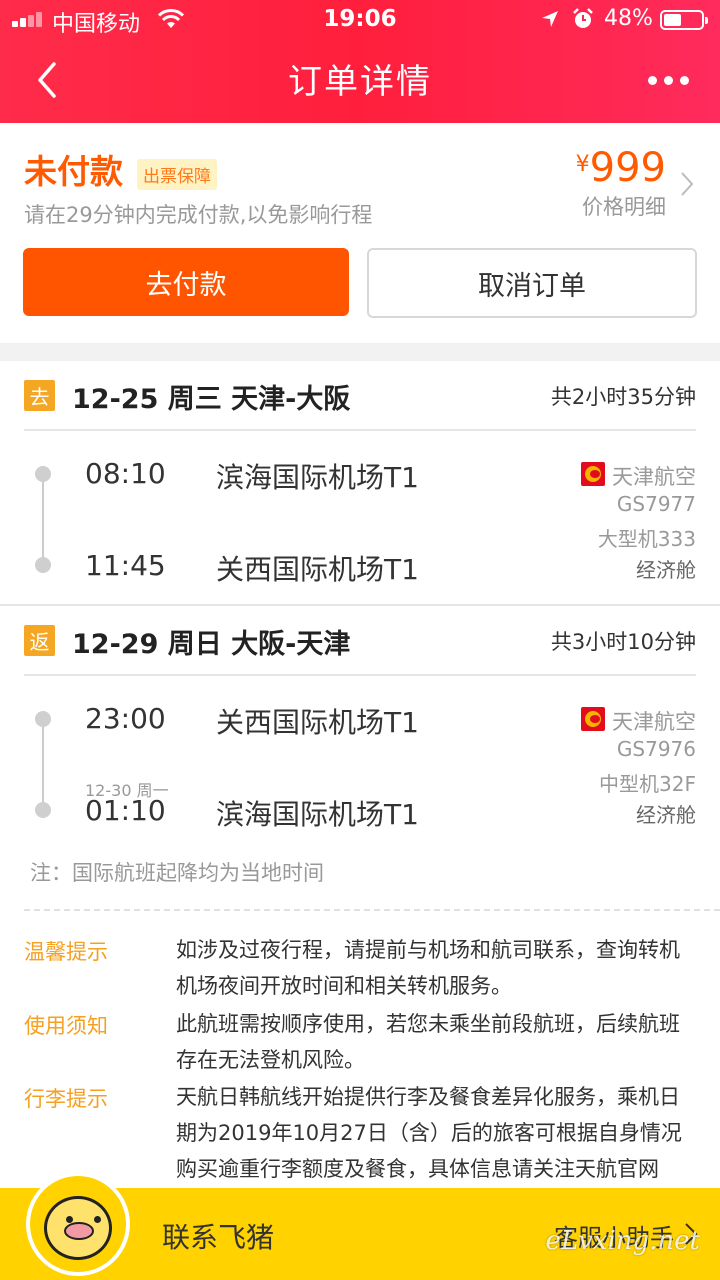 The image size is (720, 1280). Describe the element at coordinates (211, 644) in the screenshot. I see `leg-title: 12-29 周日 大阪-天津` at that location.